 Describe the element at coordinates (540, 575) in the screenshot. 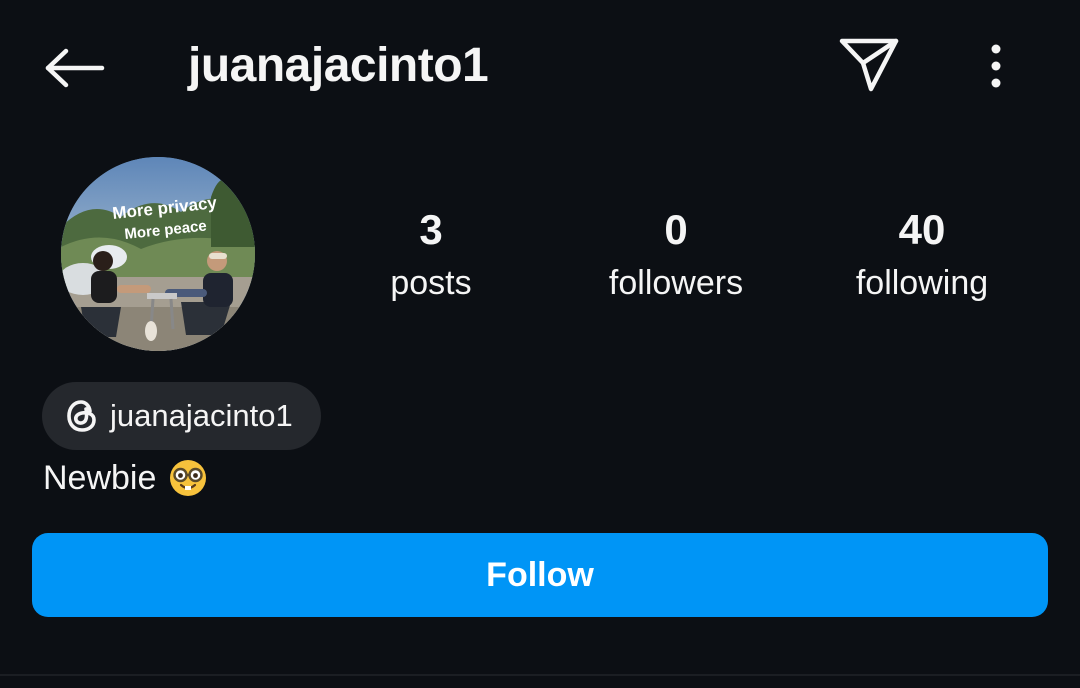

I see `follow-button: Follow` at that location.